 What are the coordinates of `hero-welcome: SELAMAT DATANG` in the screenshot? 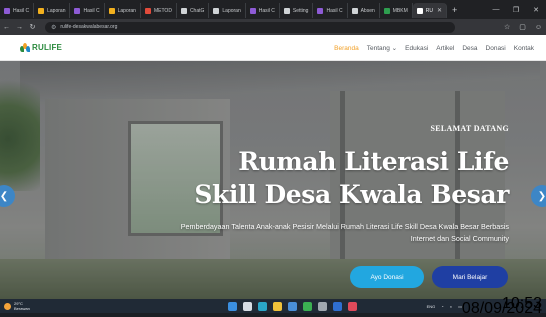 It's located at (469, 128).